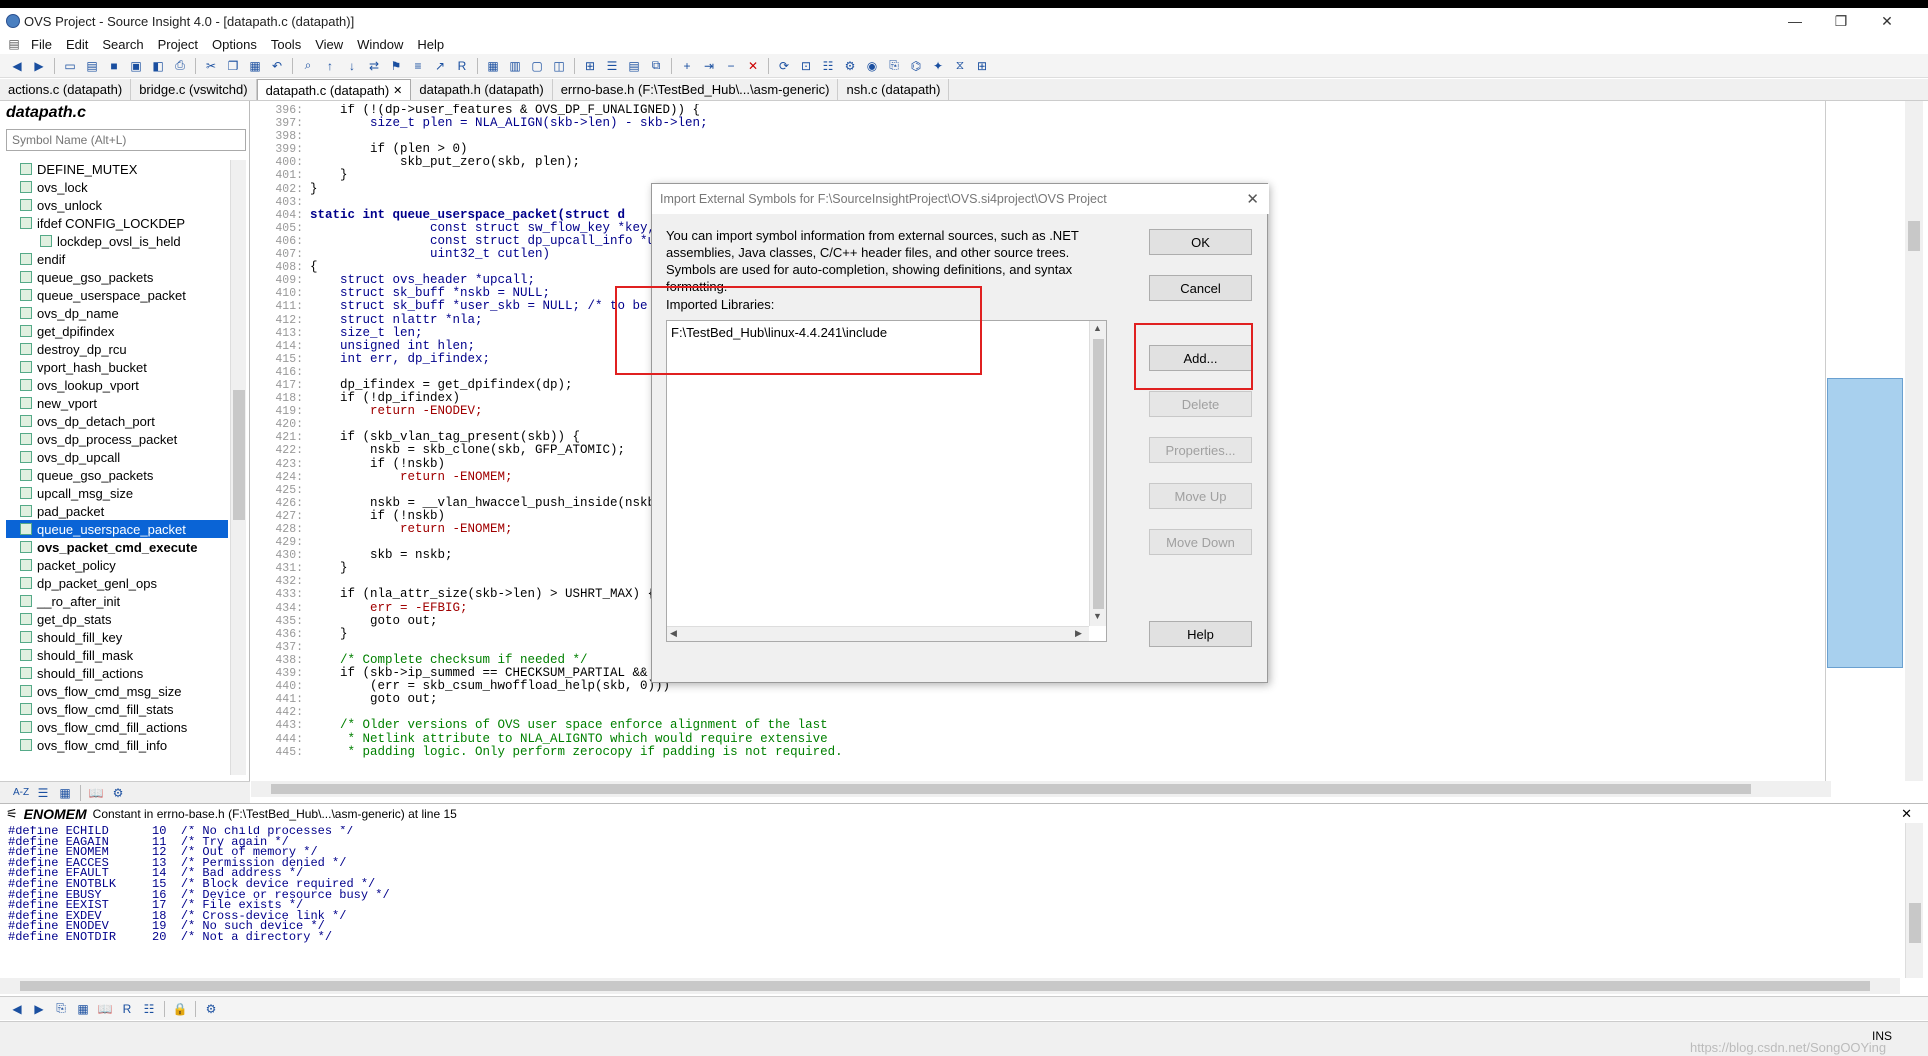 This screenshot has height=1056, width=1928. I want to click on code-line: }, so click(1070, 175).